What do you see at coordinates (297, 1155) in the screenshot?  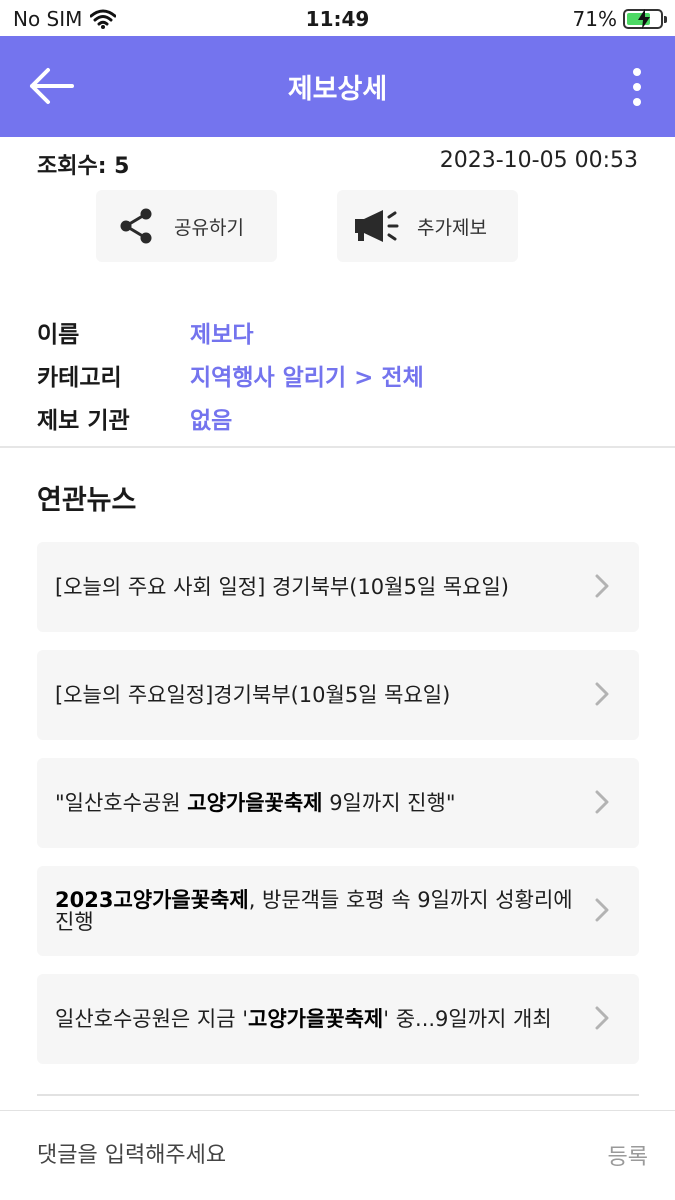 I see `comment-input` at bounding box center [297, 1155].